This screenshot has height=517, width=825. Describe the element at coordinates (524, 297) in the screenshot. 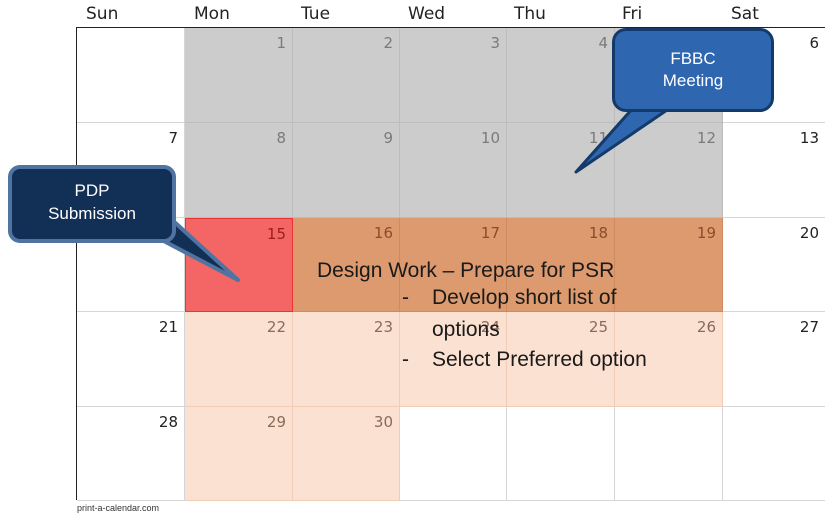

I see `task-item-shortlist-line1: Develop short list of` at that location.